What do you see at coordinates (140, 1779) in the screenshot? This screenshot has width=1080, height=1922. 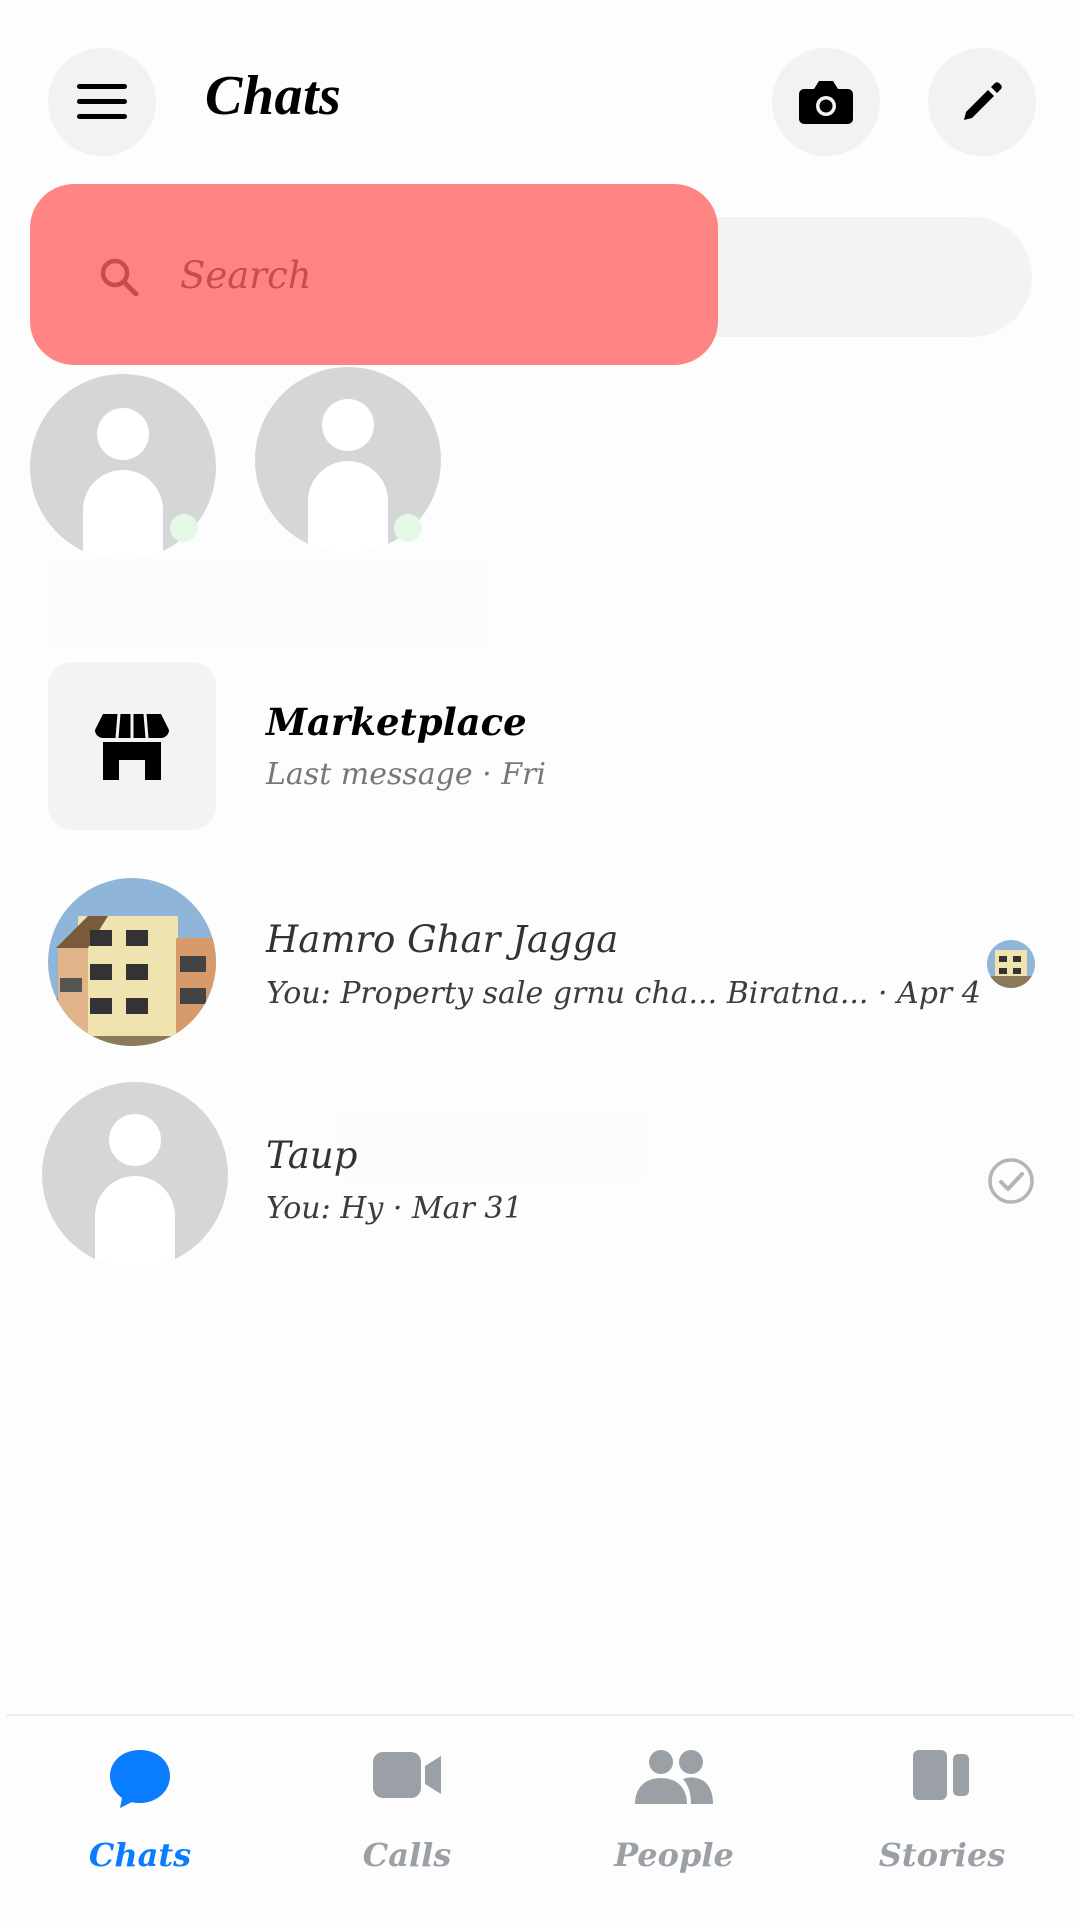 I see `chat-bubble-icon` at bounding box center [140, 1779].